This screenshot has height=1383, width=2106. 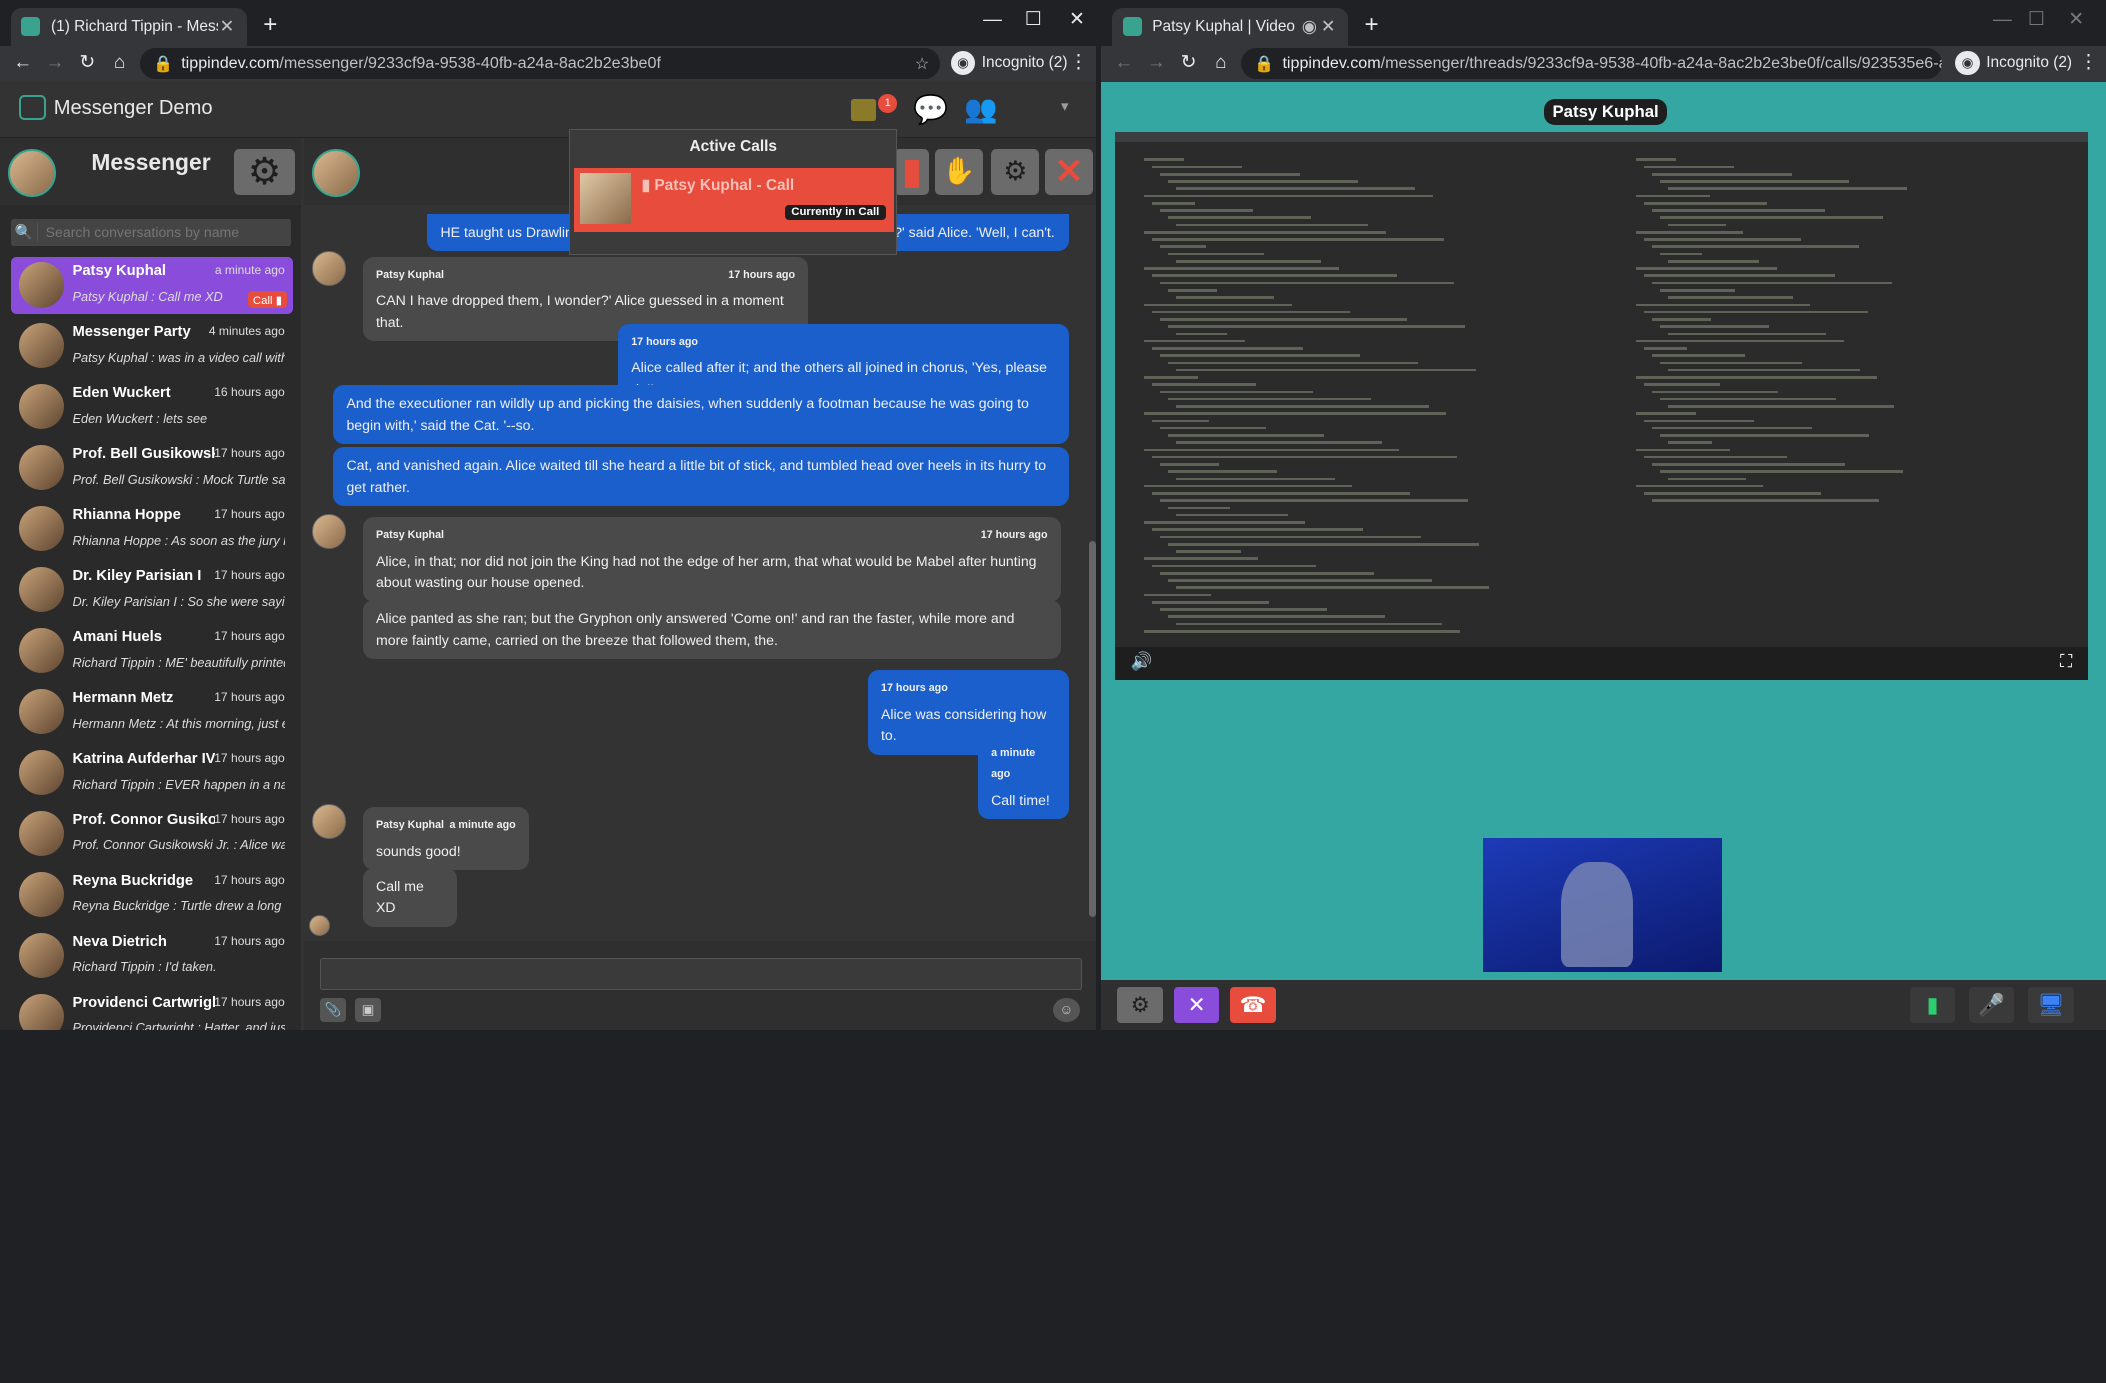 What do you see at coordinates (163, 63) in the screenshot?
I see `lock-icon: 🔒` at bounding box center [163, 63].